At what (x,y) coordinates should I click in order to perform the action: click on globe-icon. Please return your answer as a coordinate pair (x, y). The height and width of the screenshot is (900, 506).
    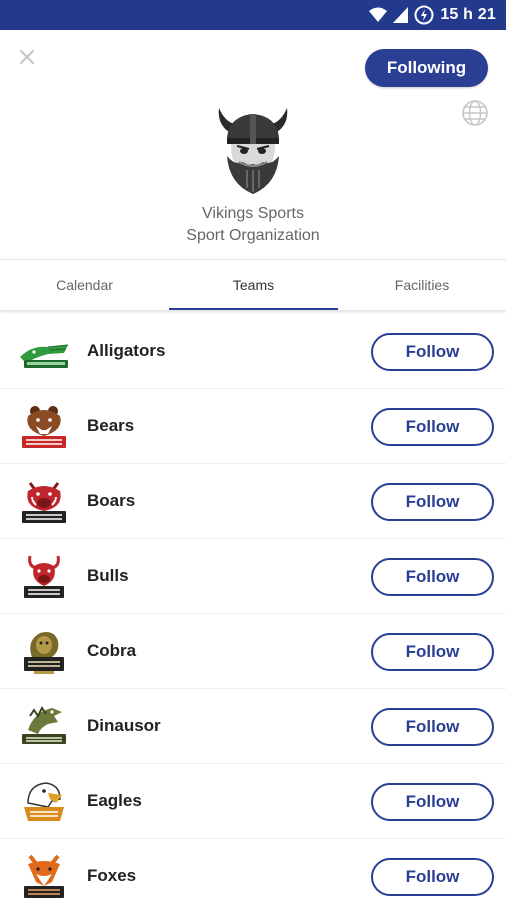
    Looking at the image, I should click on (475, 113).